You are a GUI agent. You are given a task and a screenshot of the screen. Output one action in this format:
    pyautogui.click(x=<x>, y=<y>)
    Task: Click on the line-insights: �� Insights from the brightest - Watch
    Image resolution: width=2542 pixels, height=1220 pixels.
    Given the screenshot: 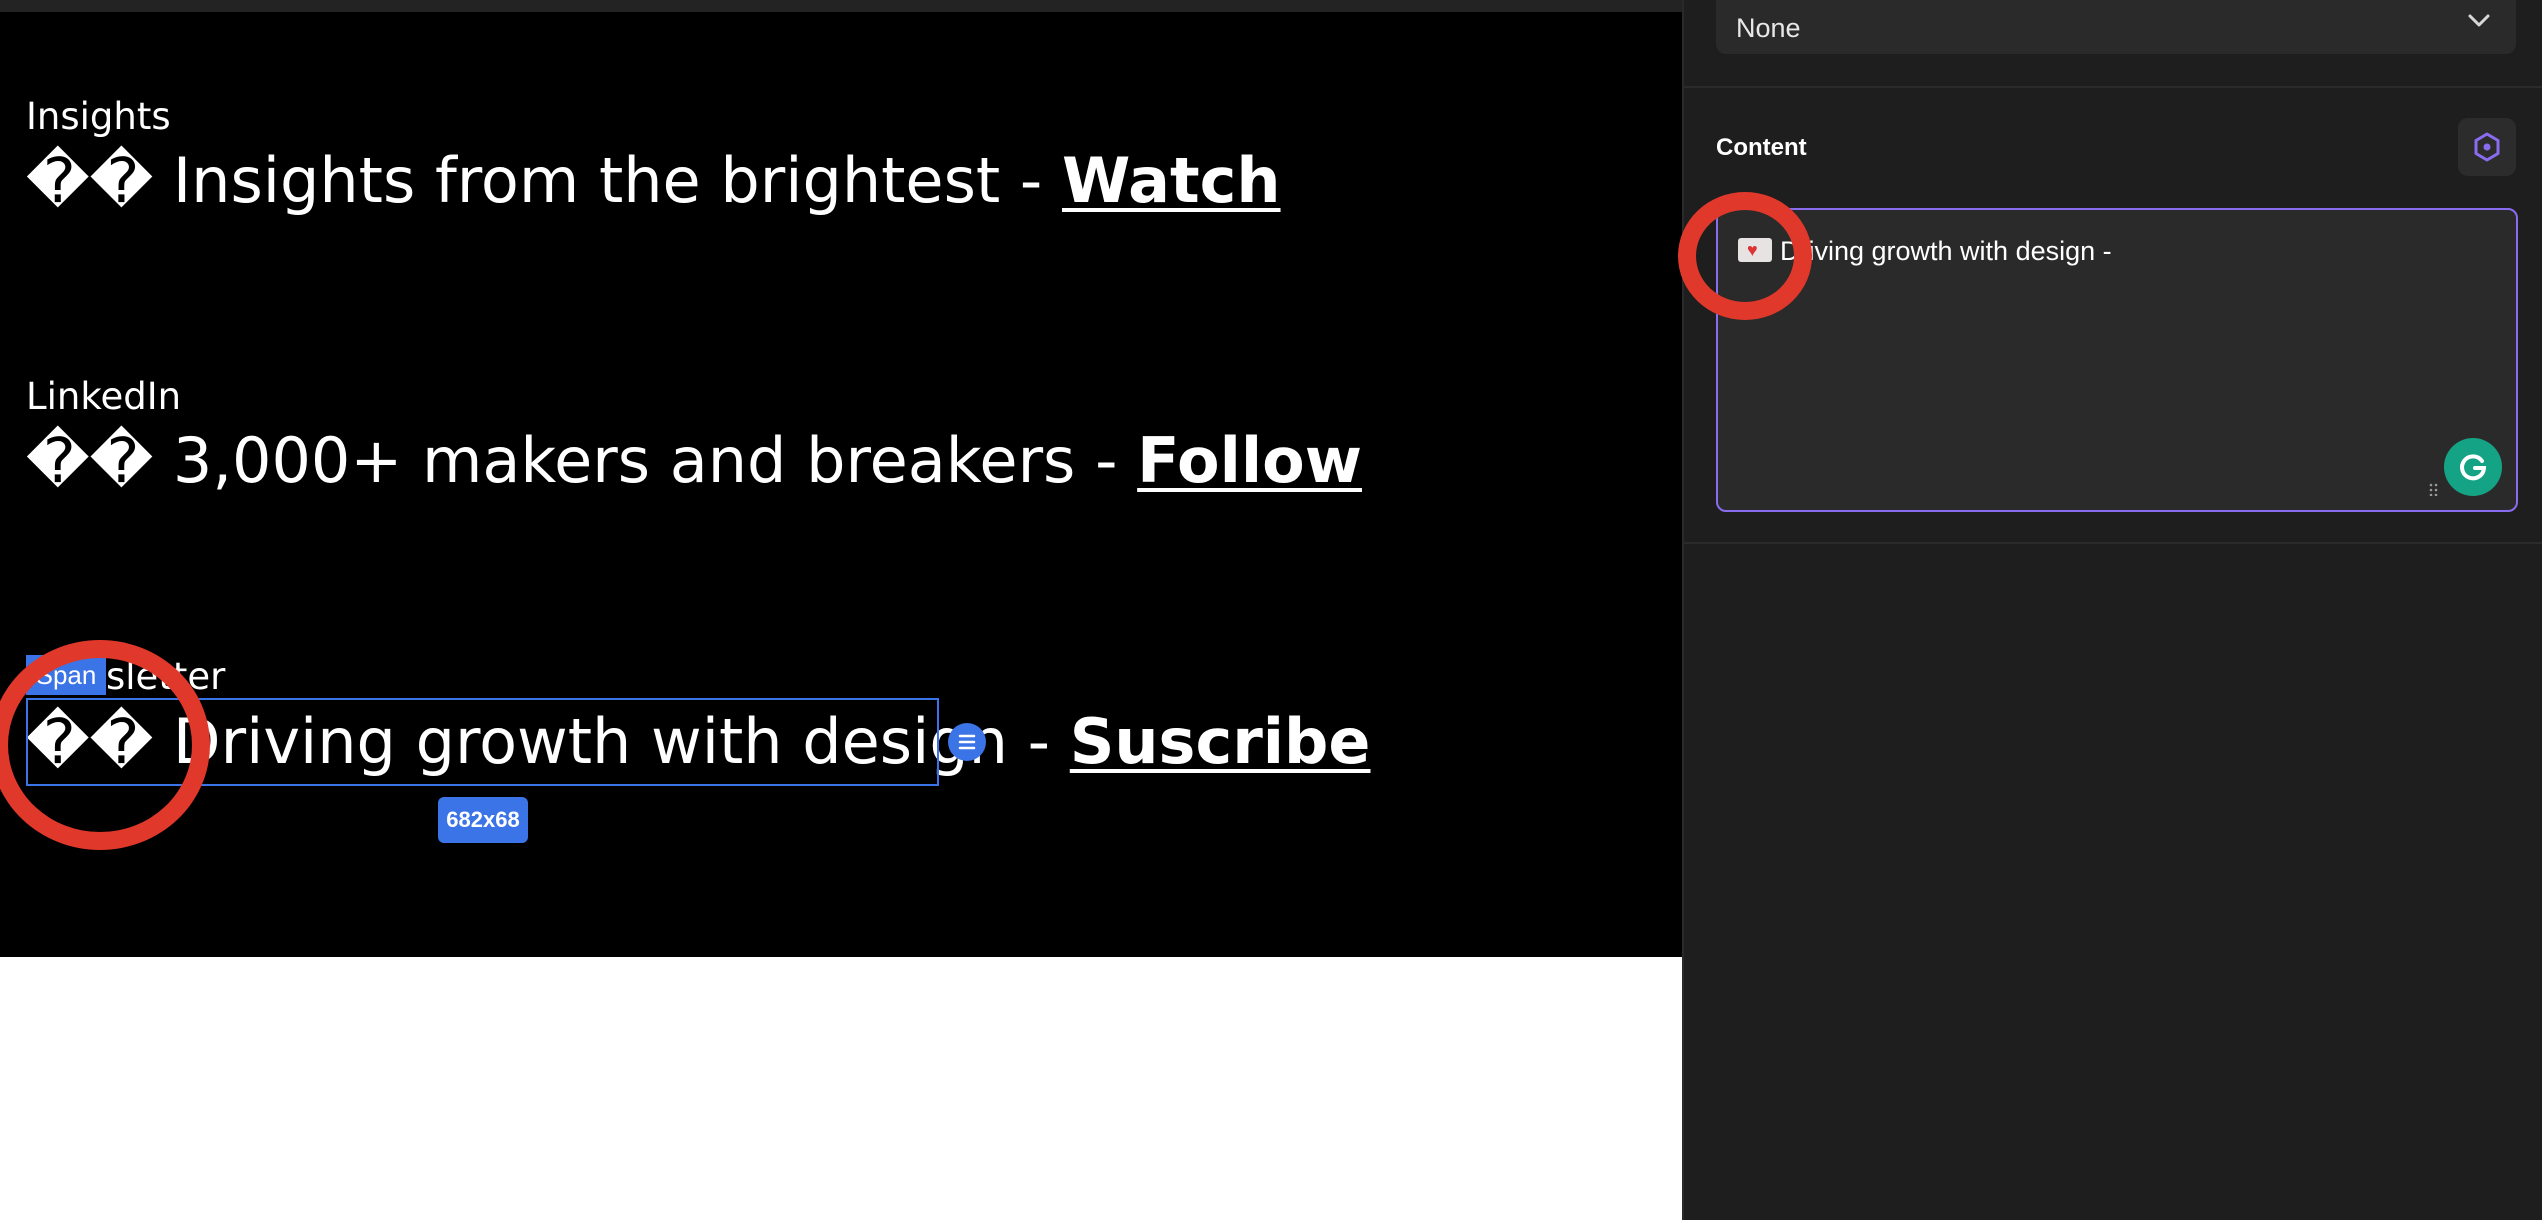 What is the action you would take?
    pyautogui.click(x=653, y=181)
    